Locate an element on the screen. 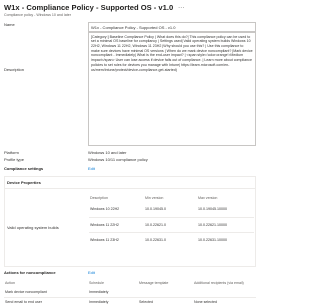 The width and height of the screenshot is (320, 307). max-version-cell: 10.0.22631.10000 is located at coordinates (212, 240).